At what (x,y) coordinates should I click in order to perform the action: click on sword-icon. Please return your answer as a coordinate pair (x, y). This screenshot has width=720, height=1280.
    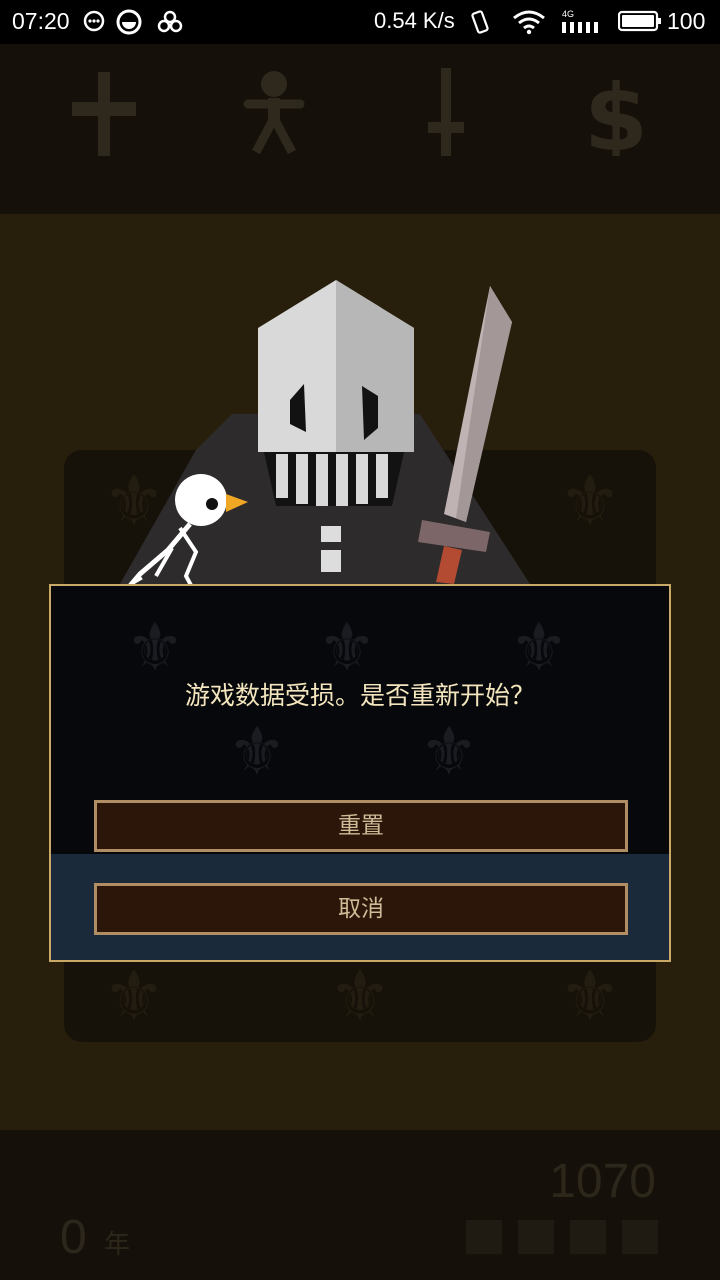
    Looking at the image, I should click on (446, 112).